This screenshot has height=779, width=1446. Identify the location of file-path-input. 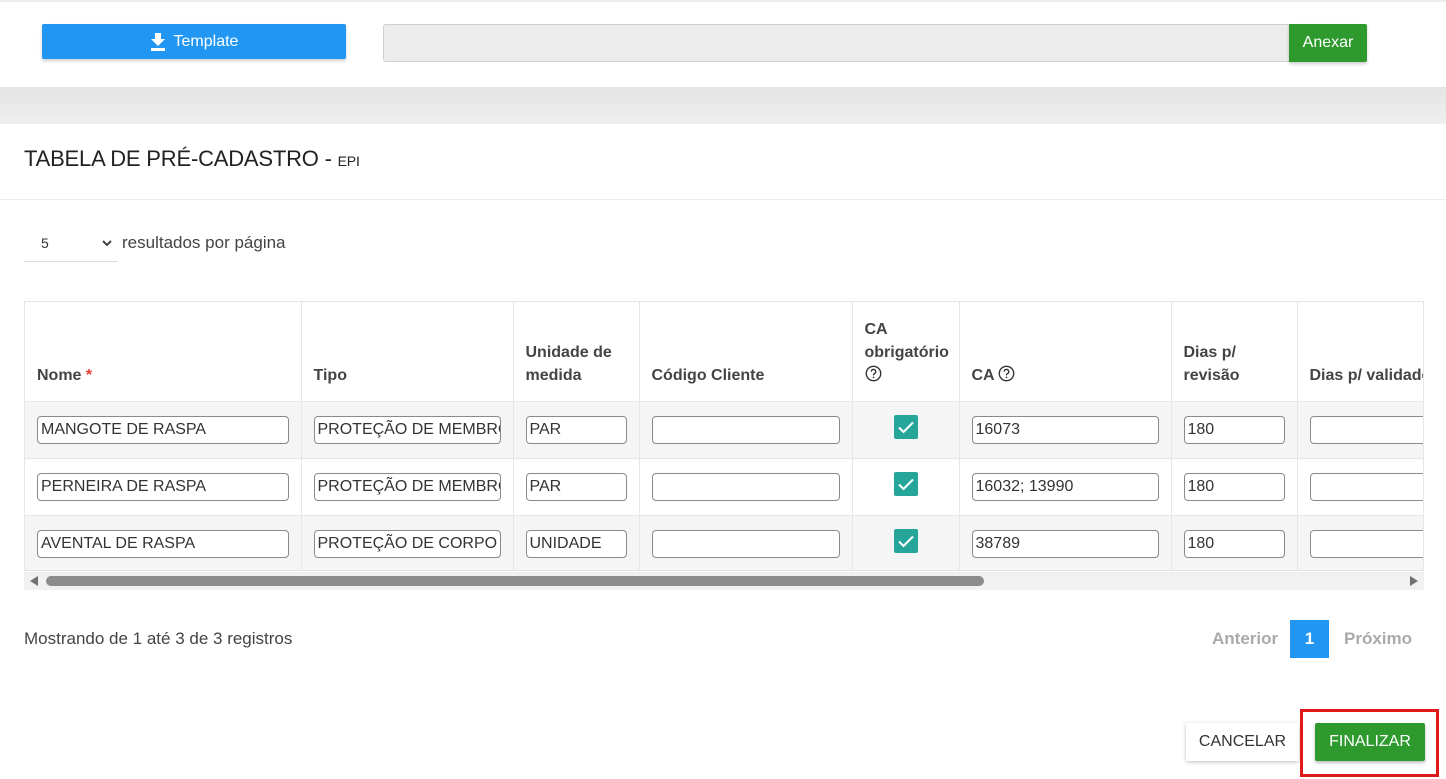
(837, 43).